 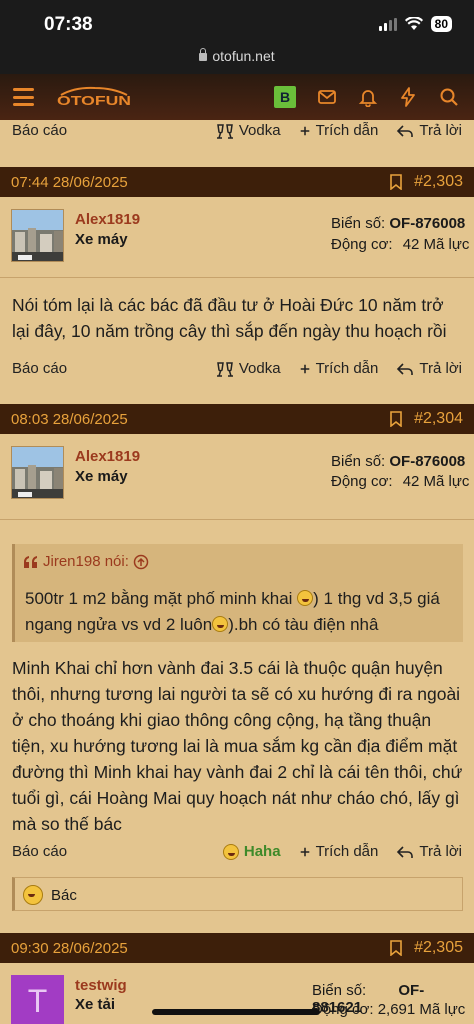 What do you see at coordinates (237, 97) in the screenshot?
I see `top-nav: OTOFUN B` at bounding box center [237, 97].